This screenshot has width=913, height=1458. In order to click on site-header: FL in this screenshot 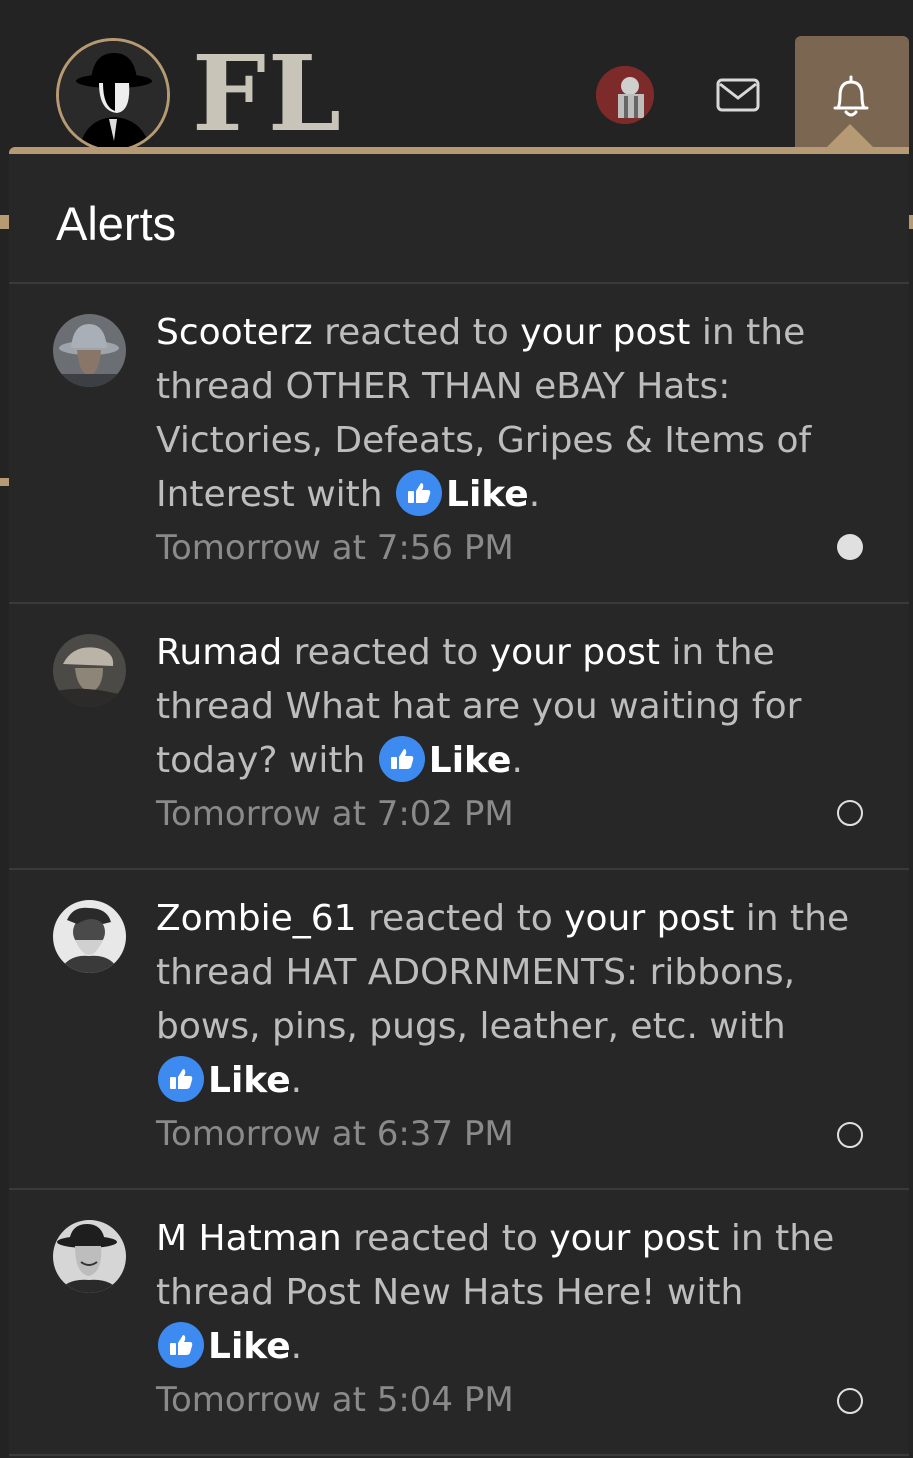, I will do `click(456, 77)`.